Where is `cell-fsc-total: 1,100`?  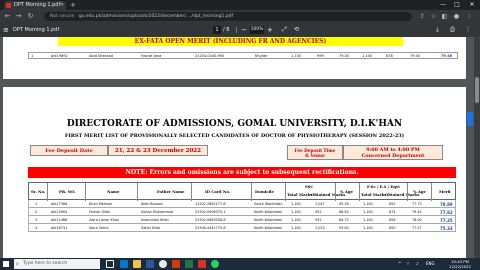
cell-fsc-total: 1,100 is located at coordinates (368, 204).